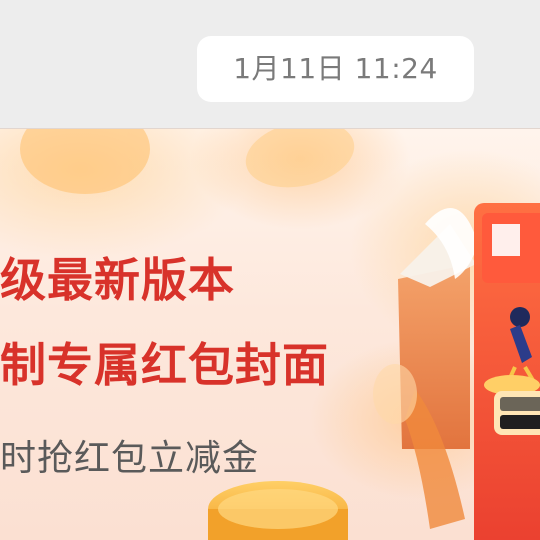 This screenshot has width=540, height=540. I want to click on promo-subline: 时抢红包立减金, so click(130, 458).